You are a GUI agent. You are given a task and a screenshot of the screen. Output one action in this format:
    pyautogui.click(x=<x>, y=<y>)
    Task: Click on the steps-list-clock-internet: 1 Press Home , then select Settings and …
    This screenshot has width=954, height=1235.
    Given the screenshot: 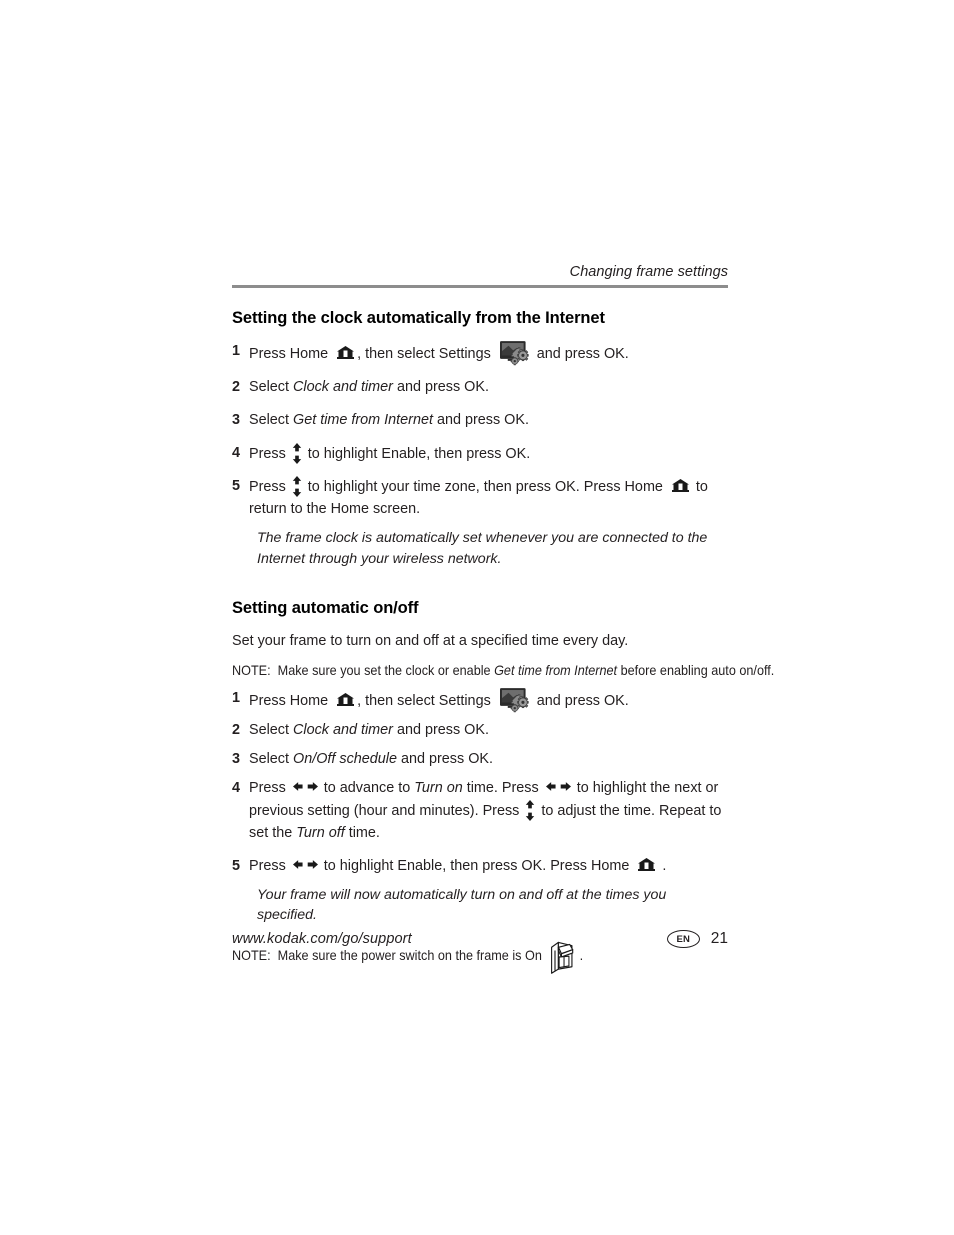 What is the action you would take?
    pyautogui.click(x=480, y=430)
    